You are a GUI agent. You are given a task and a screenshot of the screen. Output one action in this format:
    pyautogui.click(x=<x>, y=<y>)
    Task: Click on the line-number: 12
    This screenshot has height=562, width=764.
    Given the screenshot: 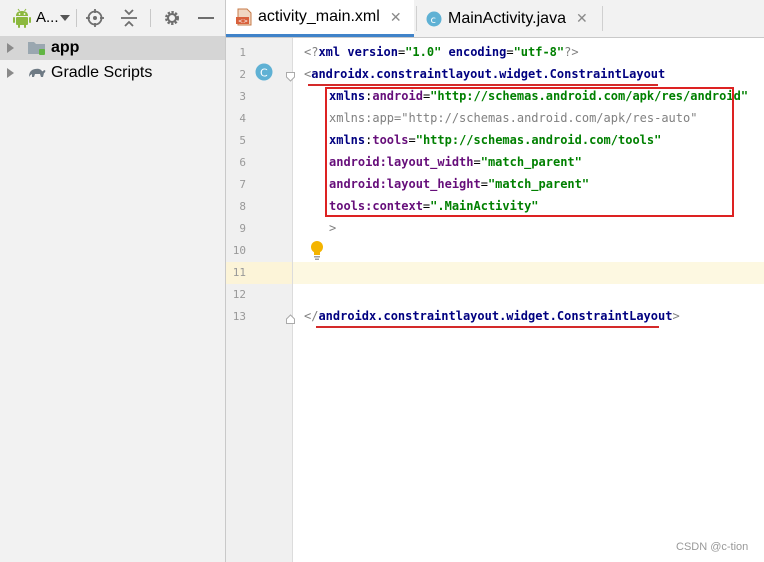 What is the action you would take?
    pyautogui.click(x=239, y=294)
    